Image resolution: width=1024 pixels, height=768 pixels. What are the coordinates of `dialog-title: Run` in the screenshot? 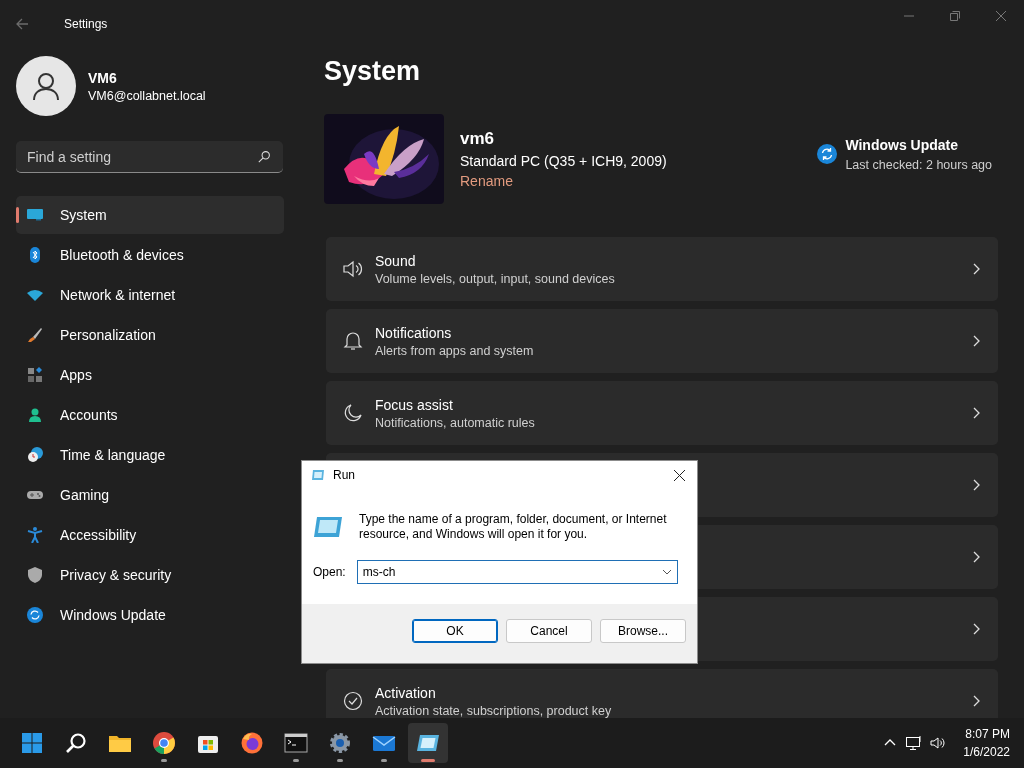 It's located at (344, 475).